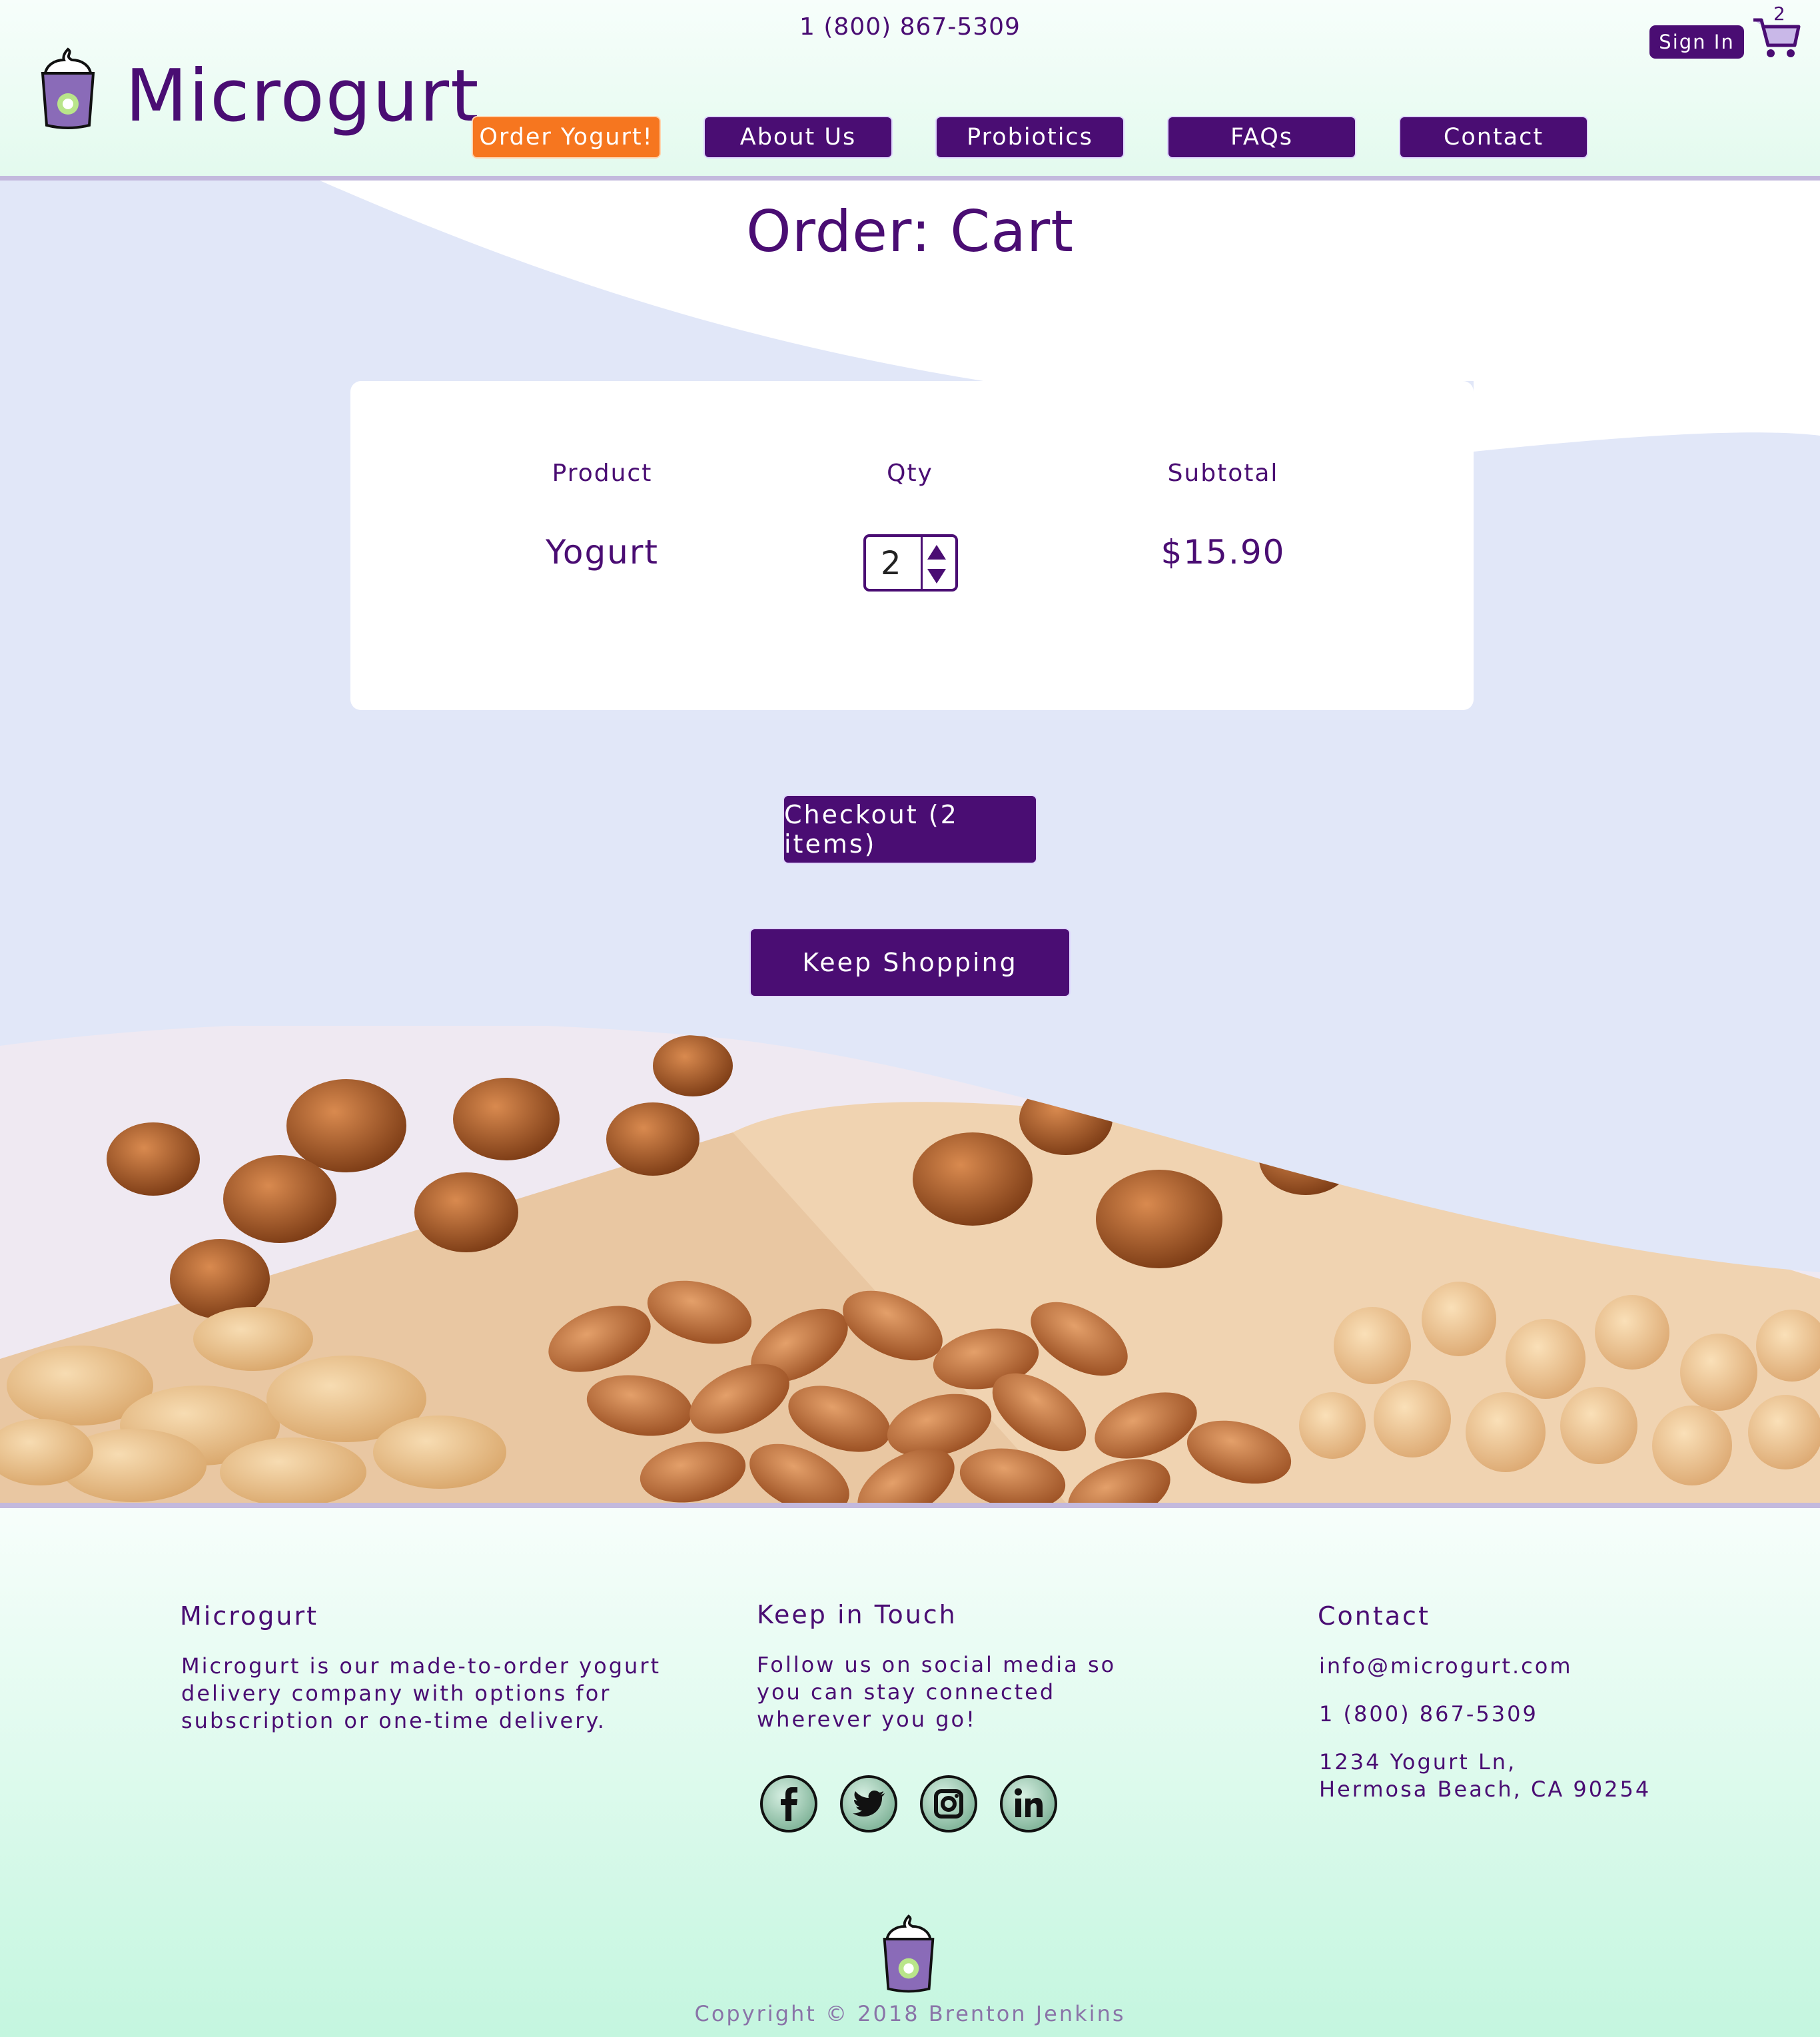 The height and width of the screenshot is (2037, 1820). What do you see at coordinates (1418, 1762) in the screenshot?
I see `address-line: 1234 Yogurt Ln,` at bounding box center [1418, 1762].